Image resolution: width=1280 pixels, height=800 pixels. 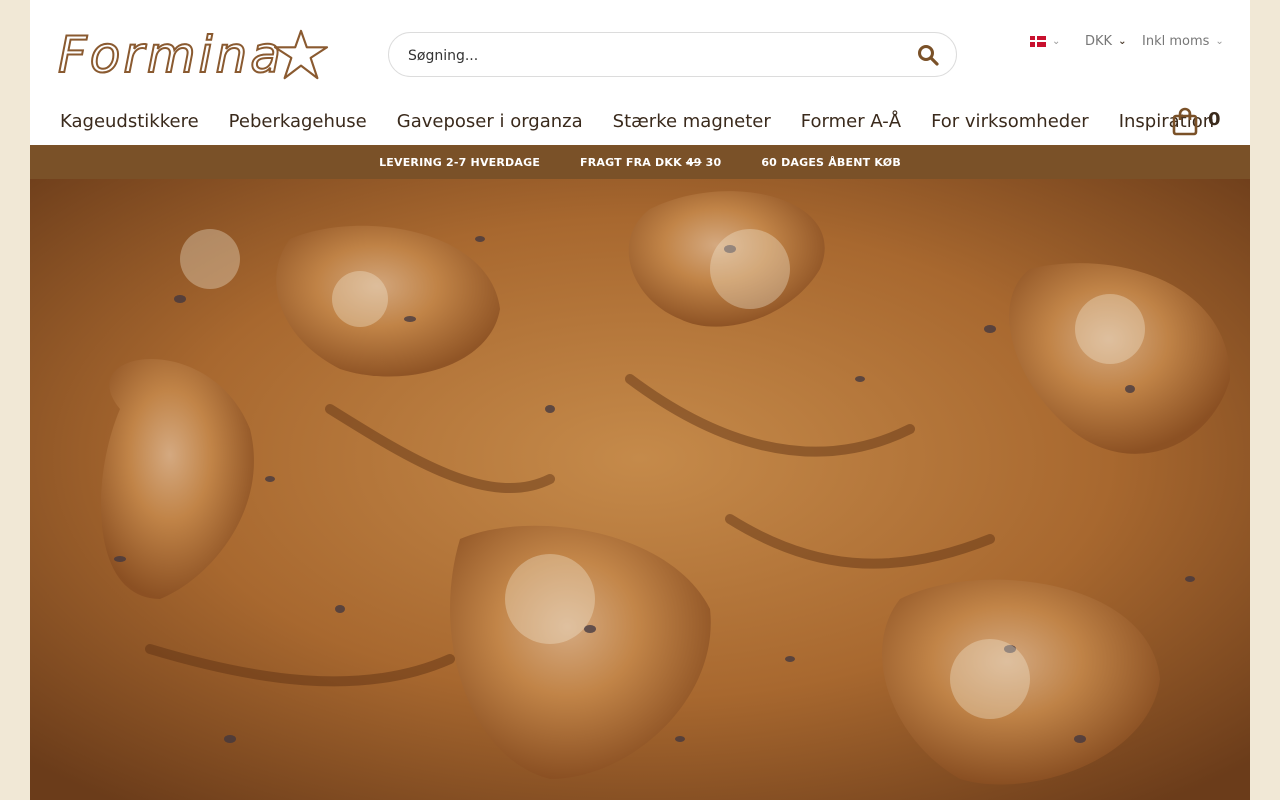 What do you see at coordinates (490, 123) in the screenshot?
I see `nav-item-gaveposer: Gaveposer i organza` at bounding box center [490, 123].